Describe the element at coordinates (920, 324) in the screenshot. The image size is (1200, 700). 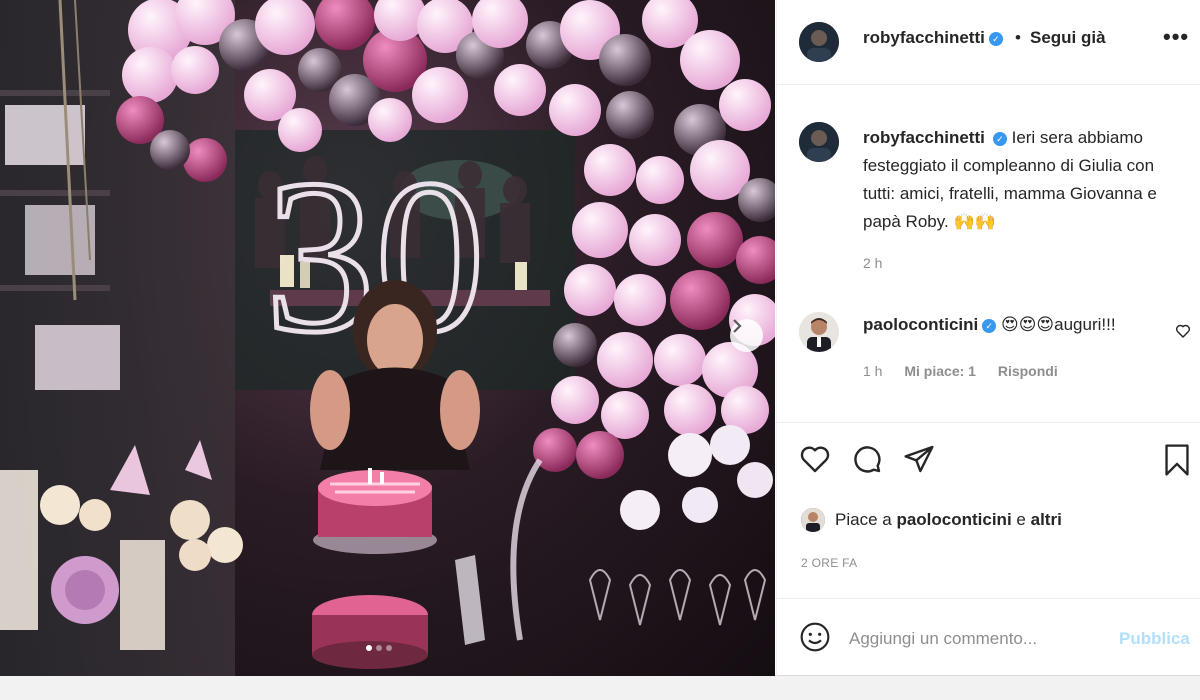
I see `comment-username: paoloconticini` at that location.